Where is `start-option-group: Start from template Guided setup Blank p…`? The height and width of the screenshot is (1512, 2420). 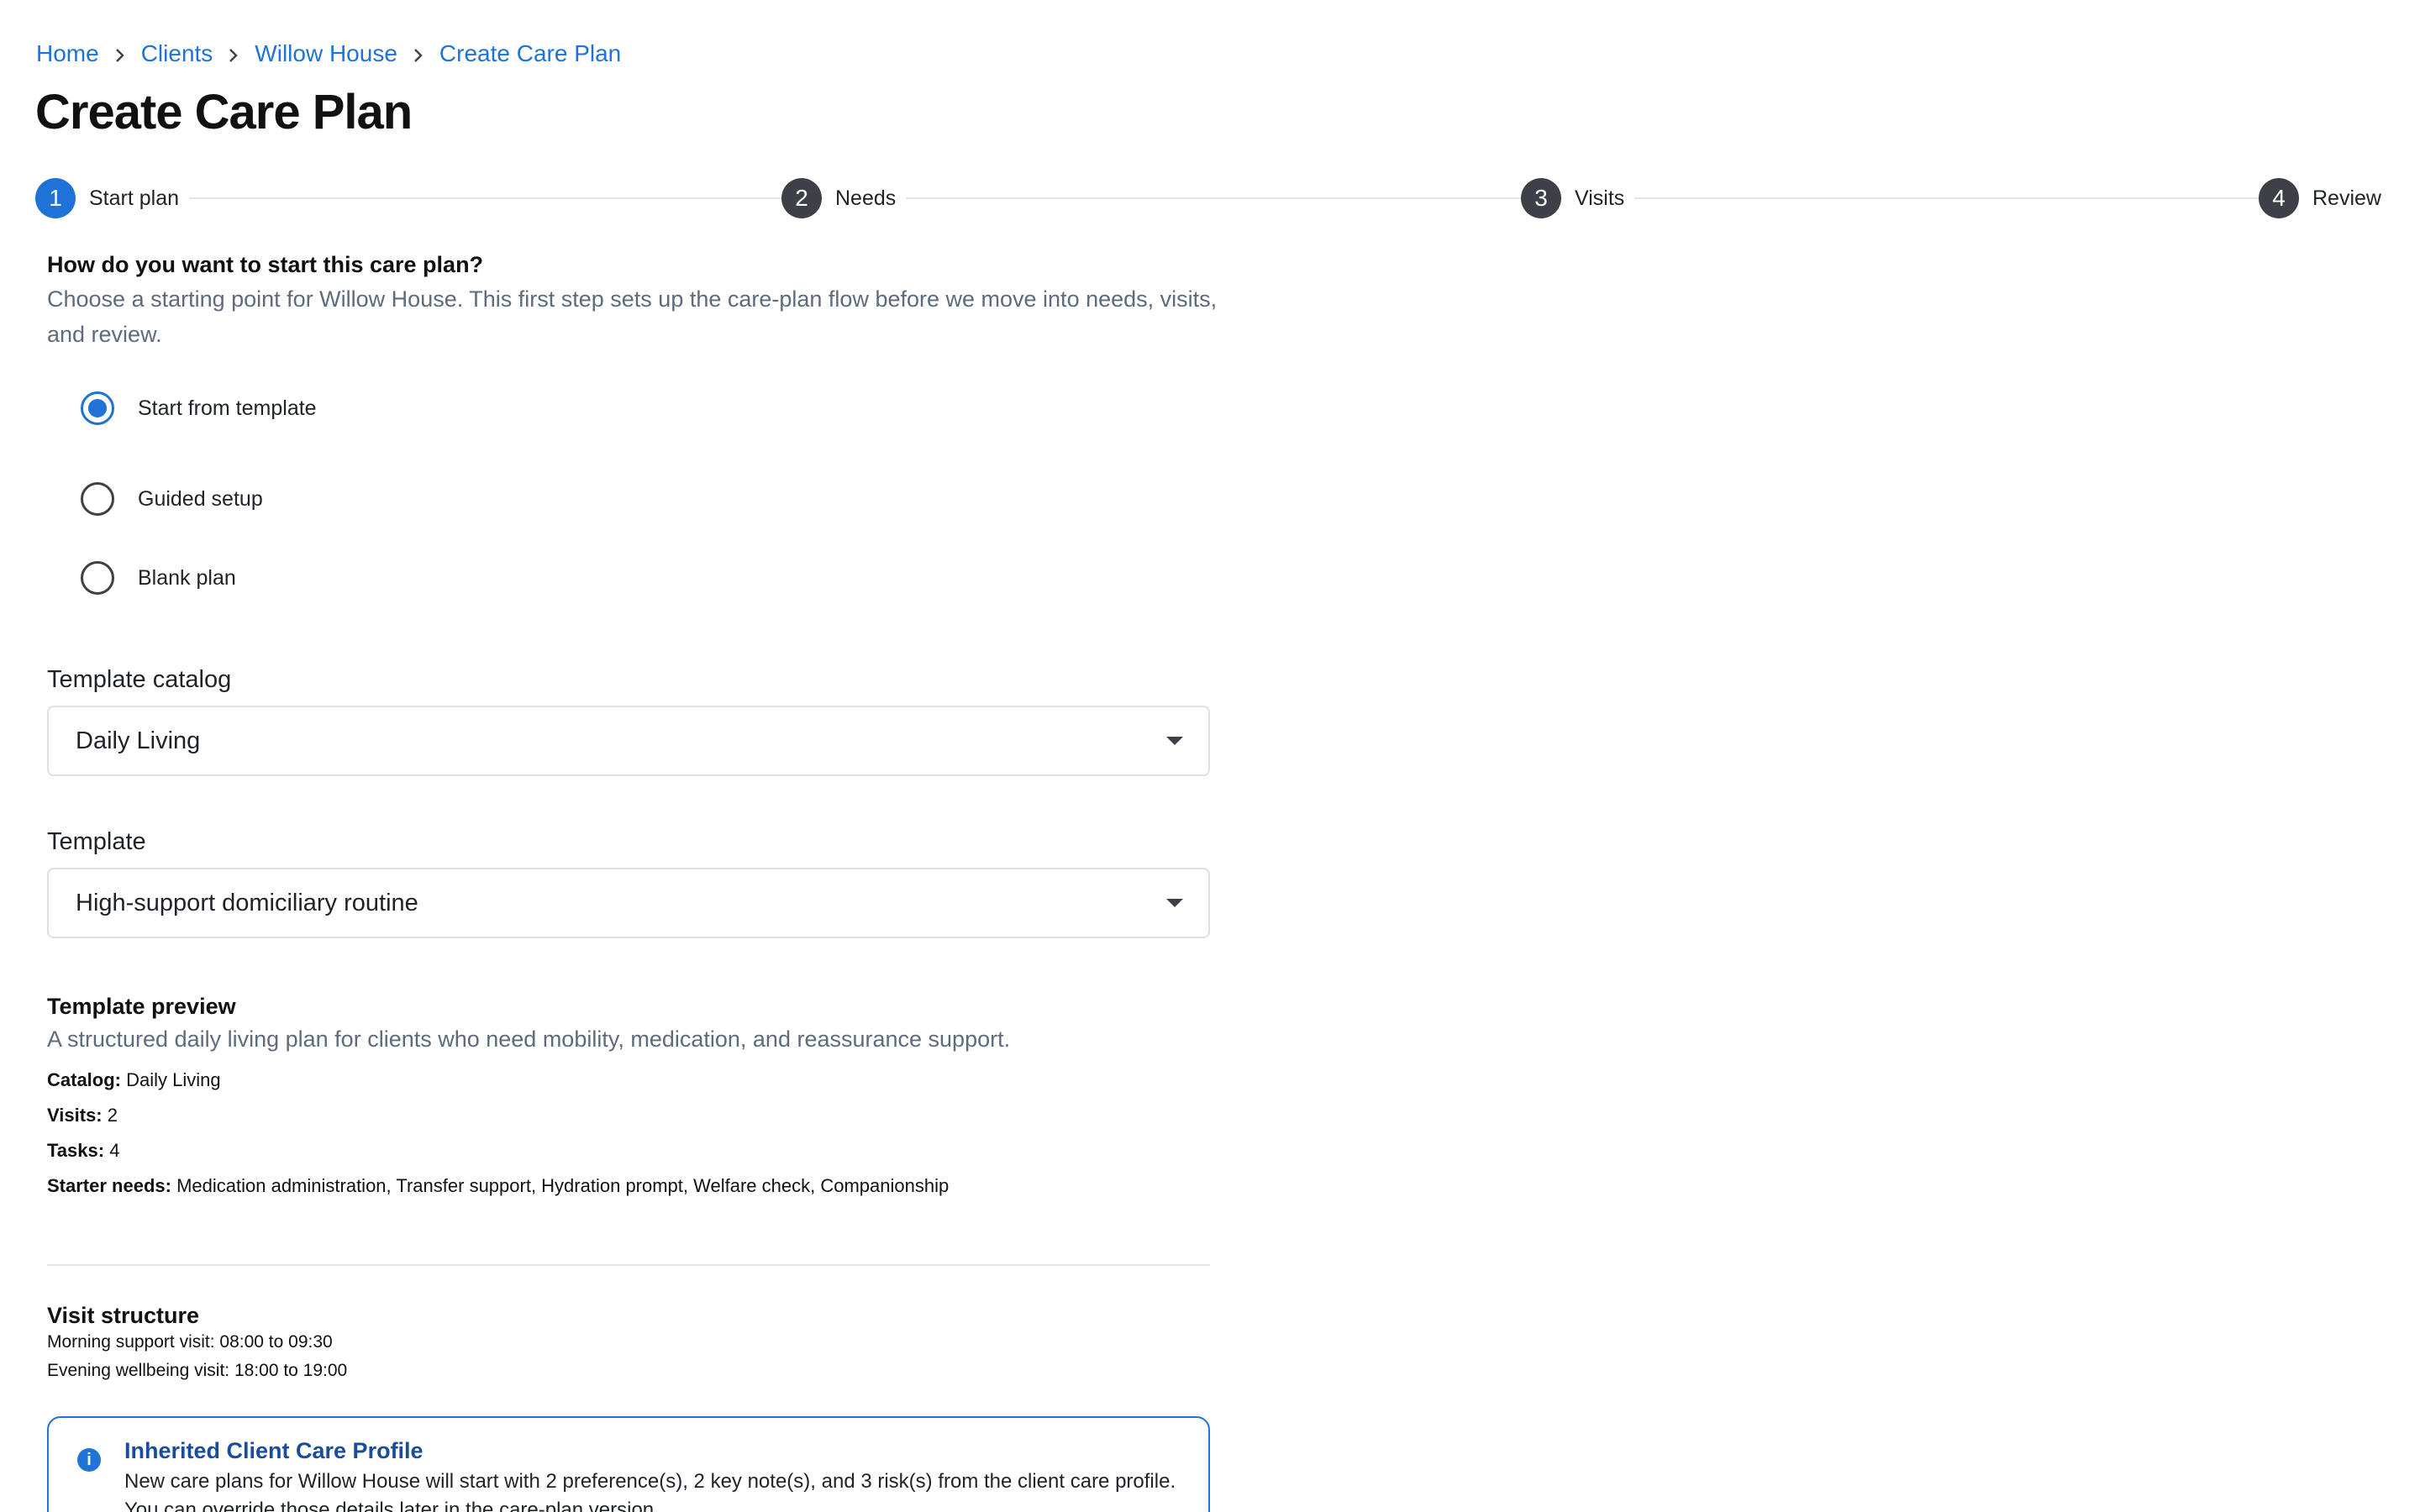 start-option-group: Start from template Guided setup Blank p… is located at coordinates (645, 499).